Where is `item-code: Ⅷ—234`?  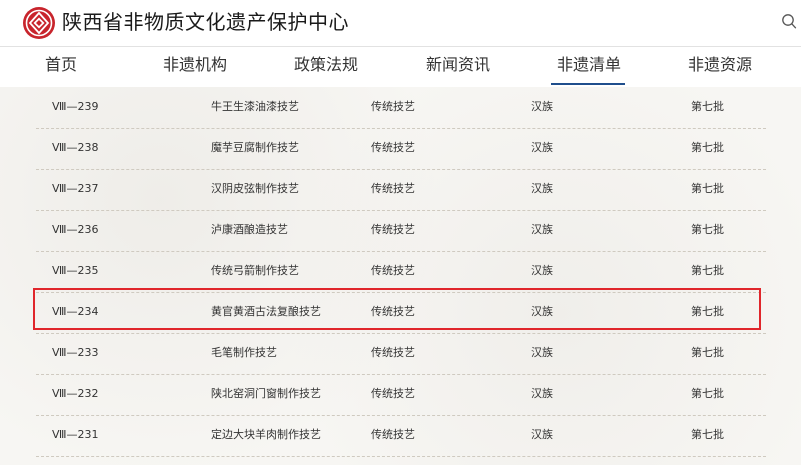
item-code: Ⅷ—234 is located at coordinates (75, 311).